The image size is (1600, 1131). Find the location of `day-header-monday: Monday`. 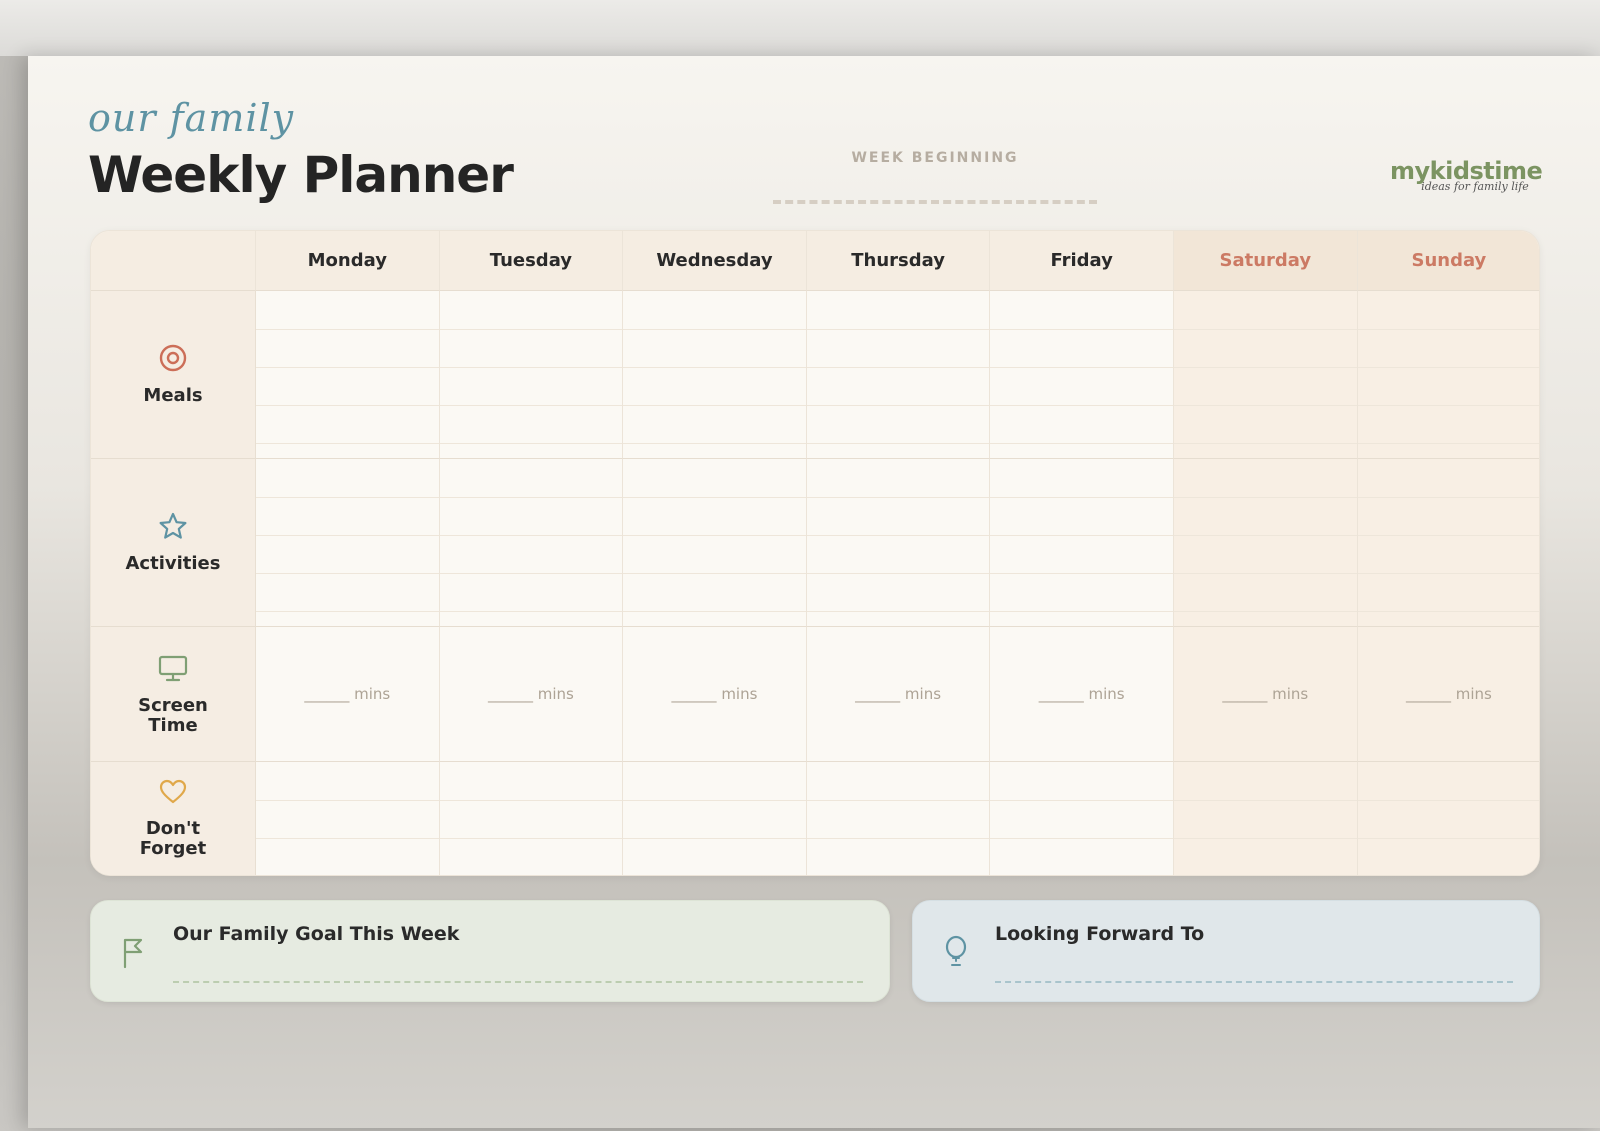

day-header-monday: Monday is located at coordinates (348, 261).